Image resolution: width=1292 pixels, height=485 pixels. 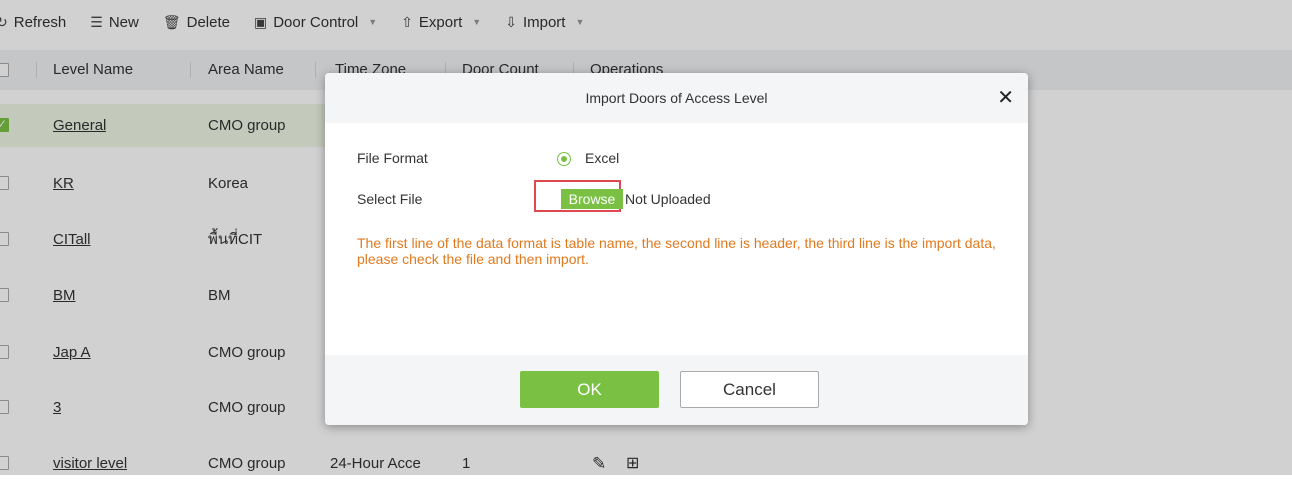 What do you see at coordinates (592, 199) in the screenshot?
I see `browse-button: Browse` at bounding box center [592, 199].